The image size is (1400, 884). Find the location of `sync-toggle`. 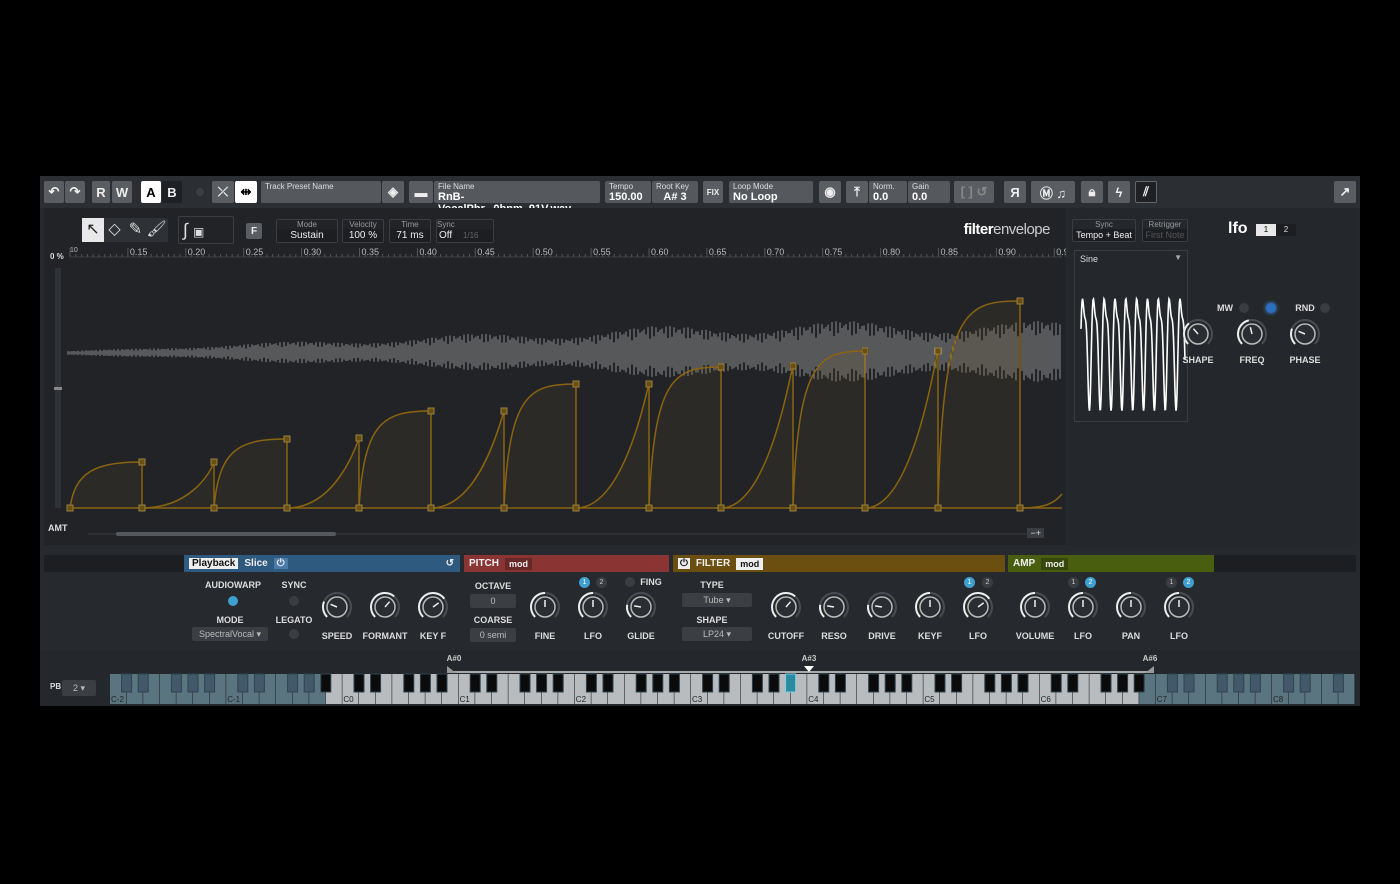

sync-toggle is located at coordinates (294, 601).